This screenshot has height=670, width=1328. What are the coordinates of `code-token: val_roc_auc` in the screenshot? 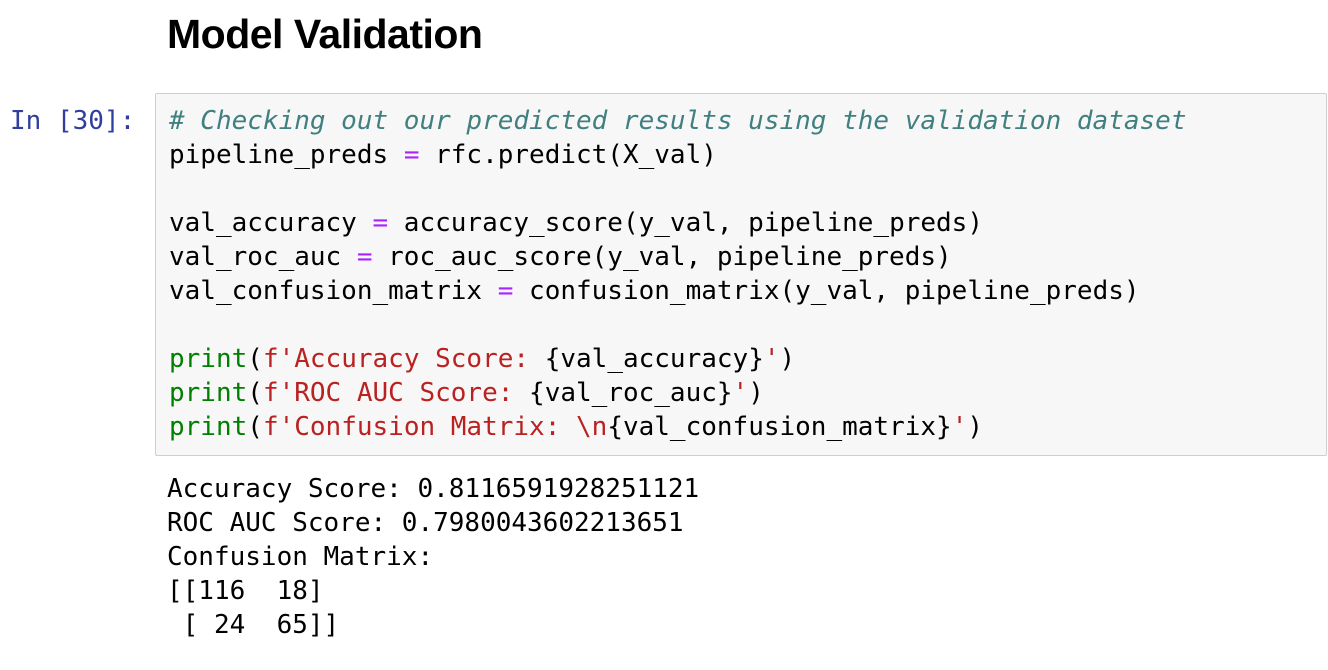 It's located at (263, 257).